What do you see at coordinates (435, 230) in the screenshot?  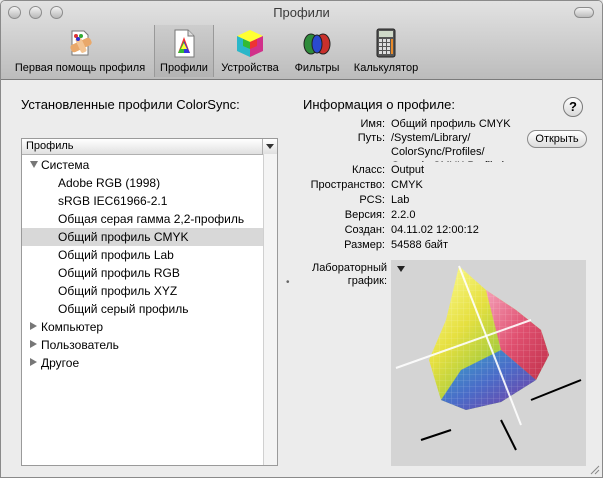 I see `created-value: 04.11.02 12:00:12` at bounding box center [435, 230].